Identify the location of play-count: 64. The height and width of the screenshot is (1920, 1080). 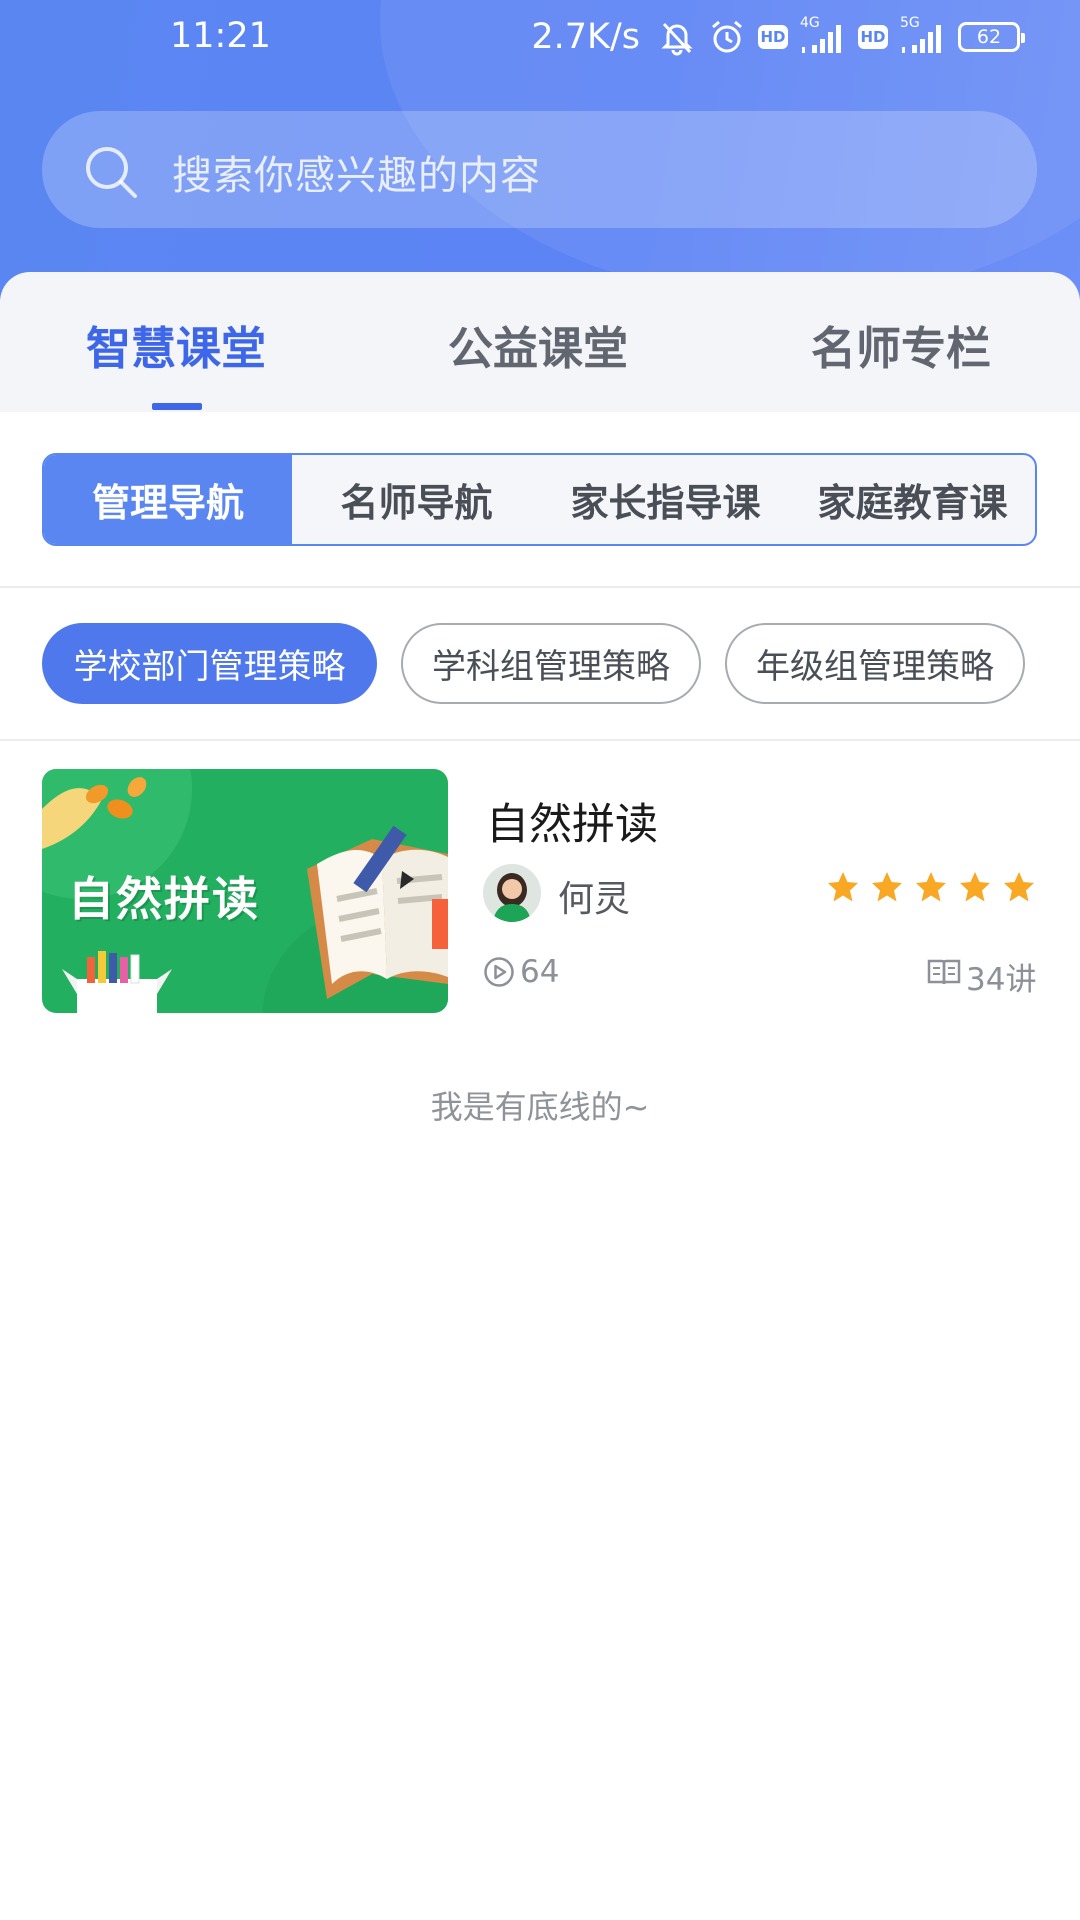
(540, 972).